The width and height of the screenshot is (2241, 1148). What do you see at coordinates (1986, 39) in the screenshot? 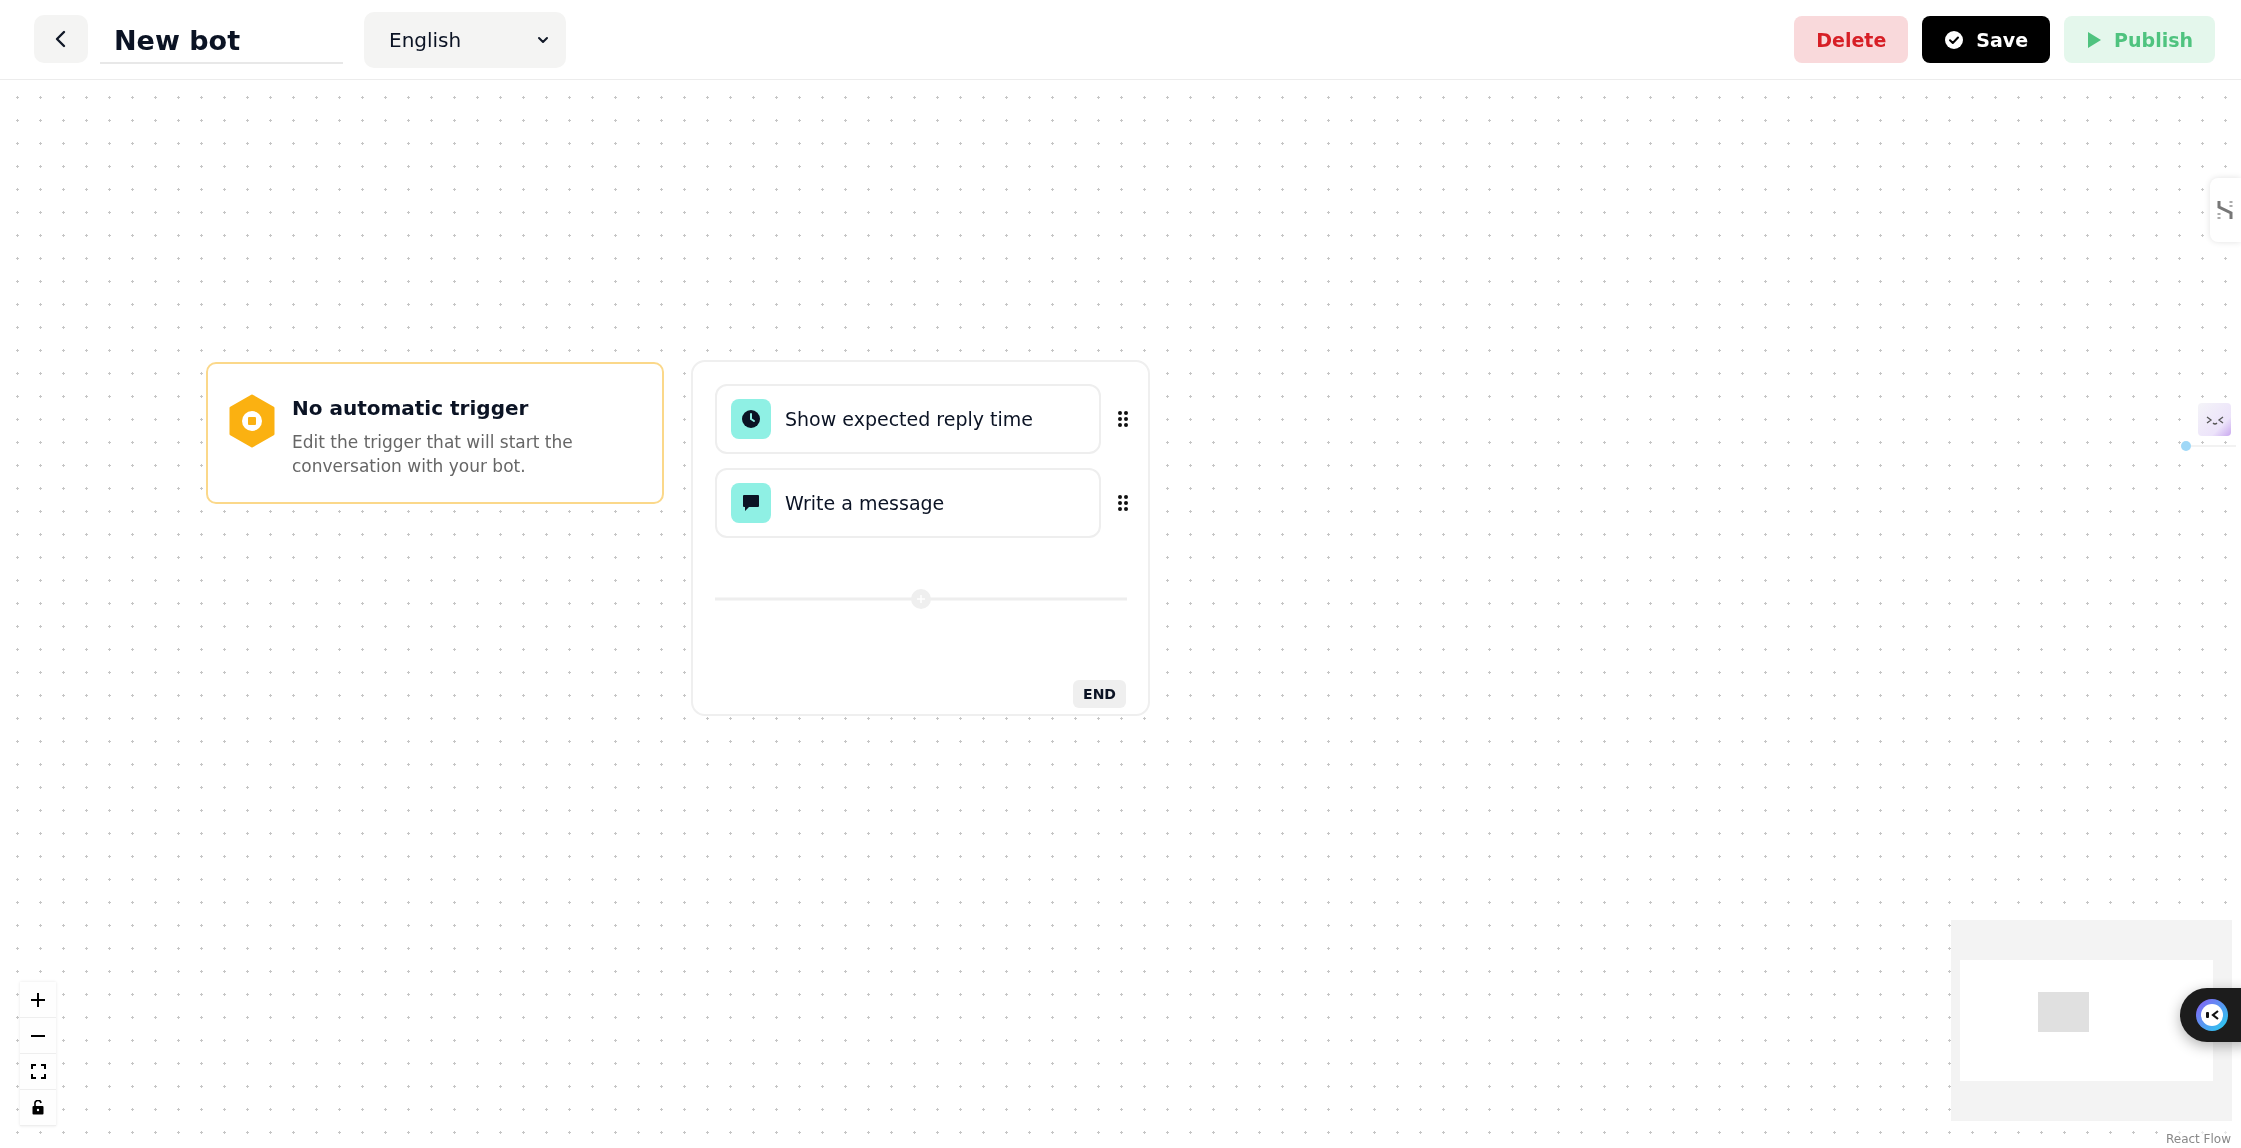
I see `save-button: Save` at bounding box center [1986, 39].